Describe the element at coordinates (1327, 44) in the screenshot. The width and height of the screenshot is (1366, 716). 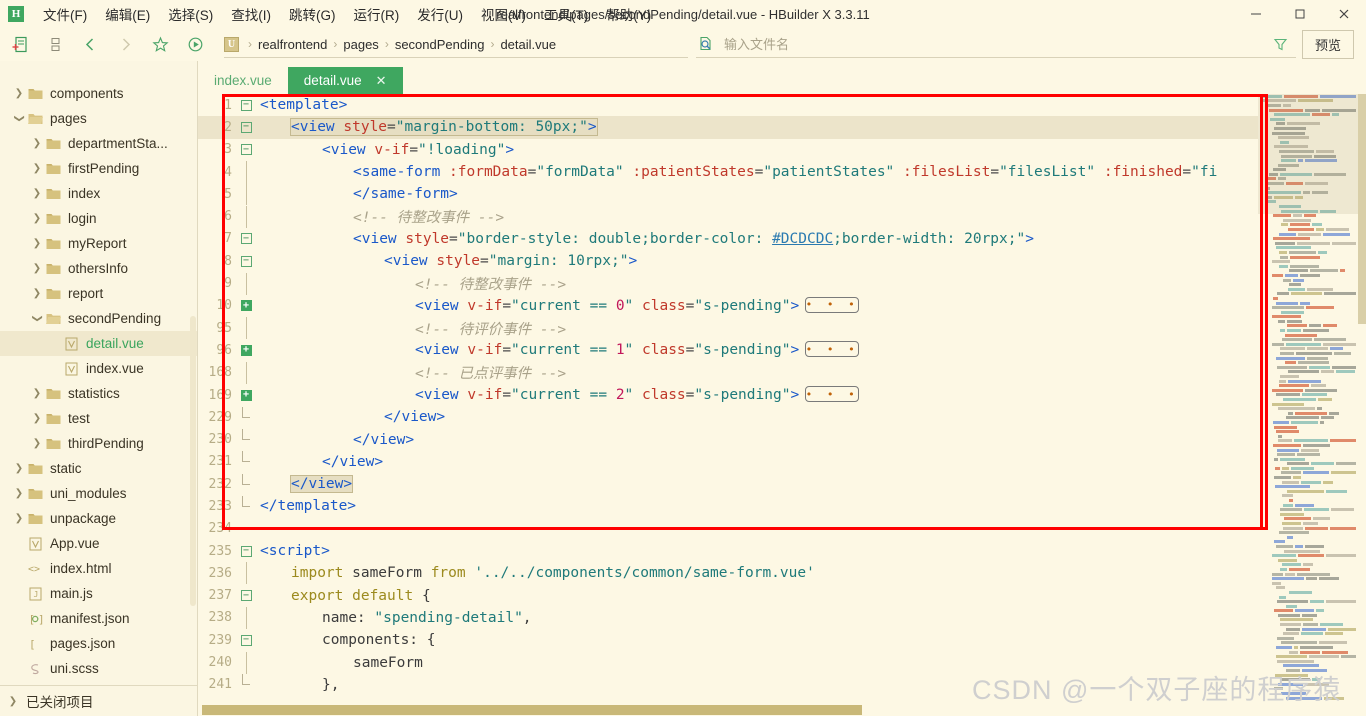
I see `preview-button: 预览` at that location.